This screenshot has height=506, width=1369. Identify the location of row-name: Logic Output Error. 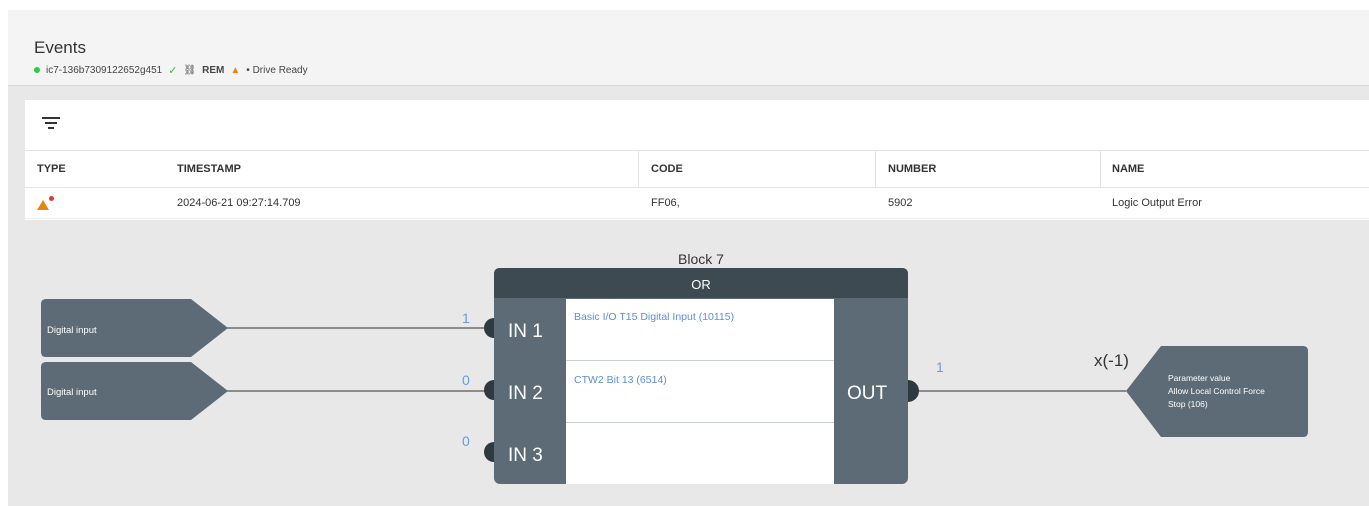
(1157, 203).